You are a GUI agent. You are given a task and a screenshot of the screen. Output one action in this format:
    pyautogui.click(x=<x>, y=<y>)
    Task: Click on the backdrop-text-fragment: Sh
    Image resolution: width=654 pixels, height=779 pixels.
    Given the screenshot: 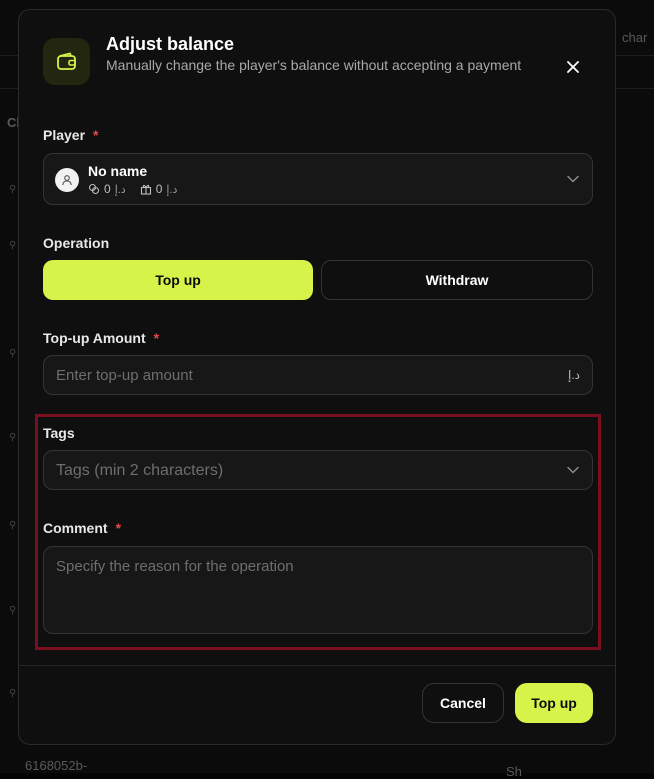 What is the action you would take?
    pyautogui.click(x=514, y=771)
    